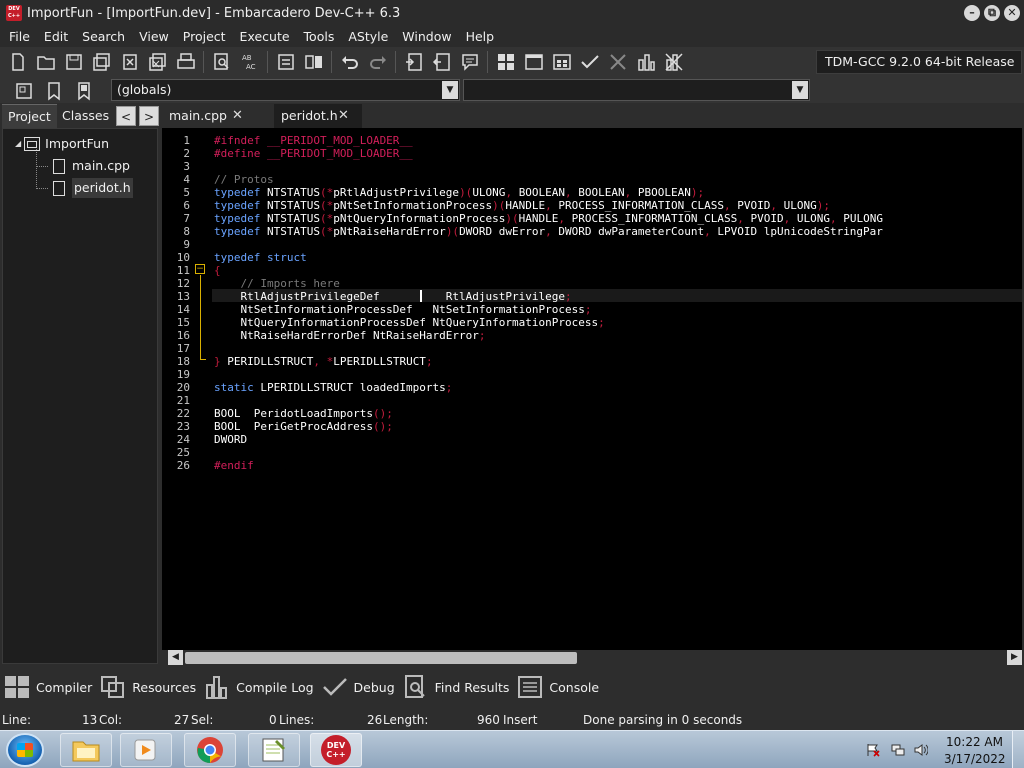 Image resolution: width=1024 pixels, height=768 pixels. I want to click on tab-next-button: >, so click(149, 116).